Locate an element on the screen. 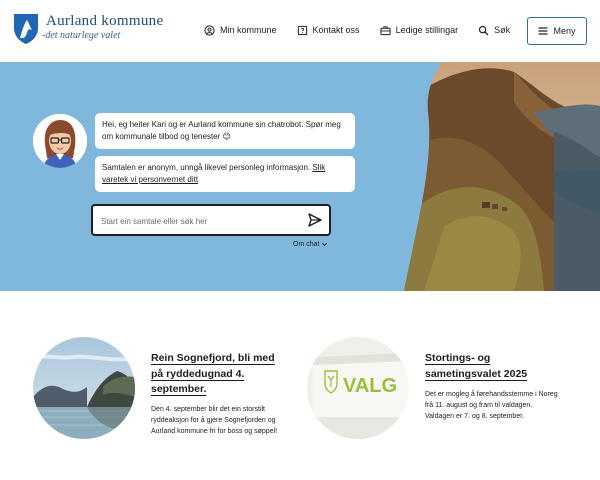  logo-tagline: -det naturlege valet is located at coordinates (81, 35).